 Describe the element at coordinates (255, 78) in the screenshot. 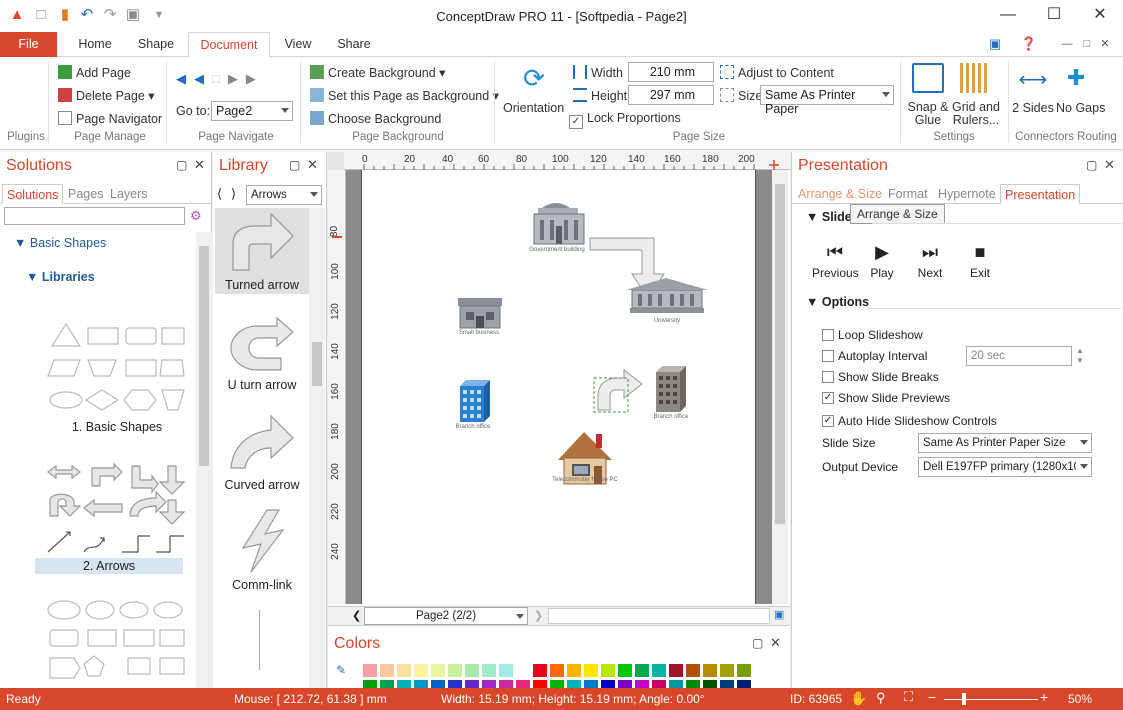

I see `last-page-icon: ▶` at that location.